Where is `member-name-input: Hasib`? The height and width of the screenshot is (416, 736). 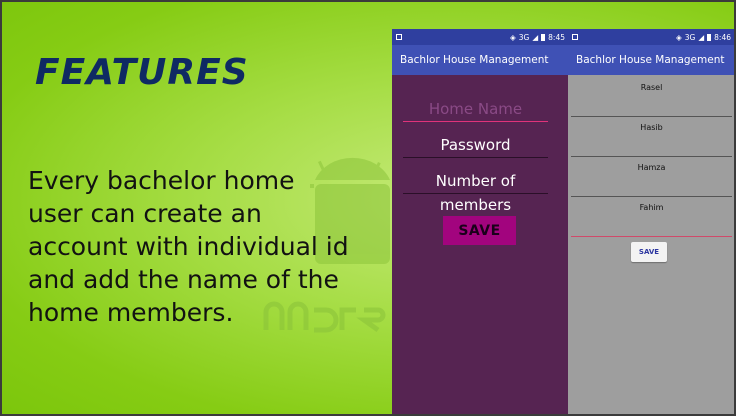 member-name-input: Hasib is located at coordinates (651, 137).